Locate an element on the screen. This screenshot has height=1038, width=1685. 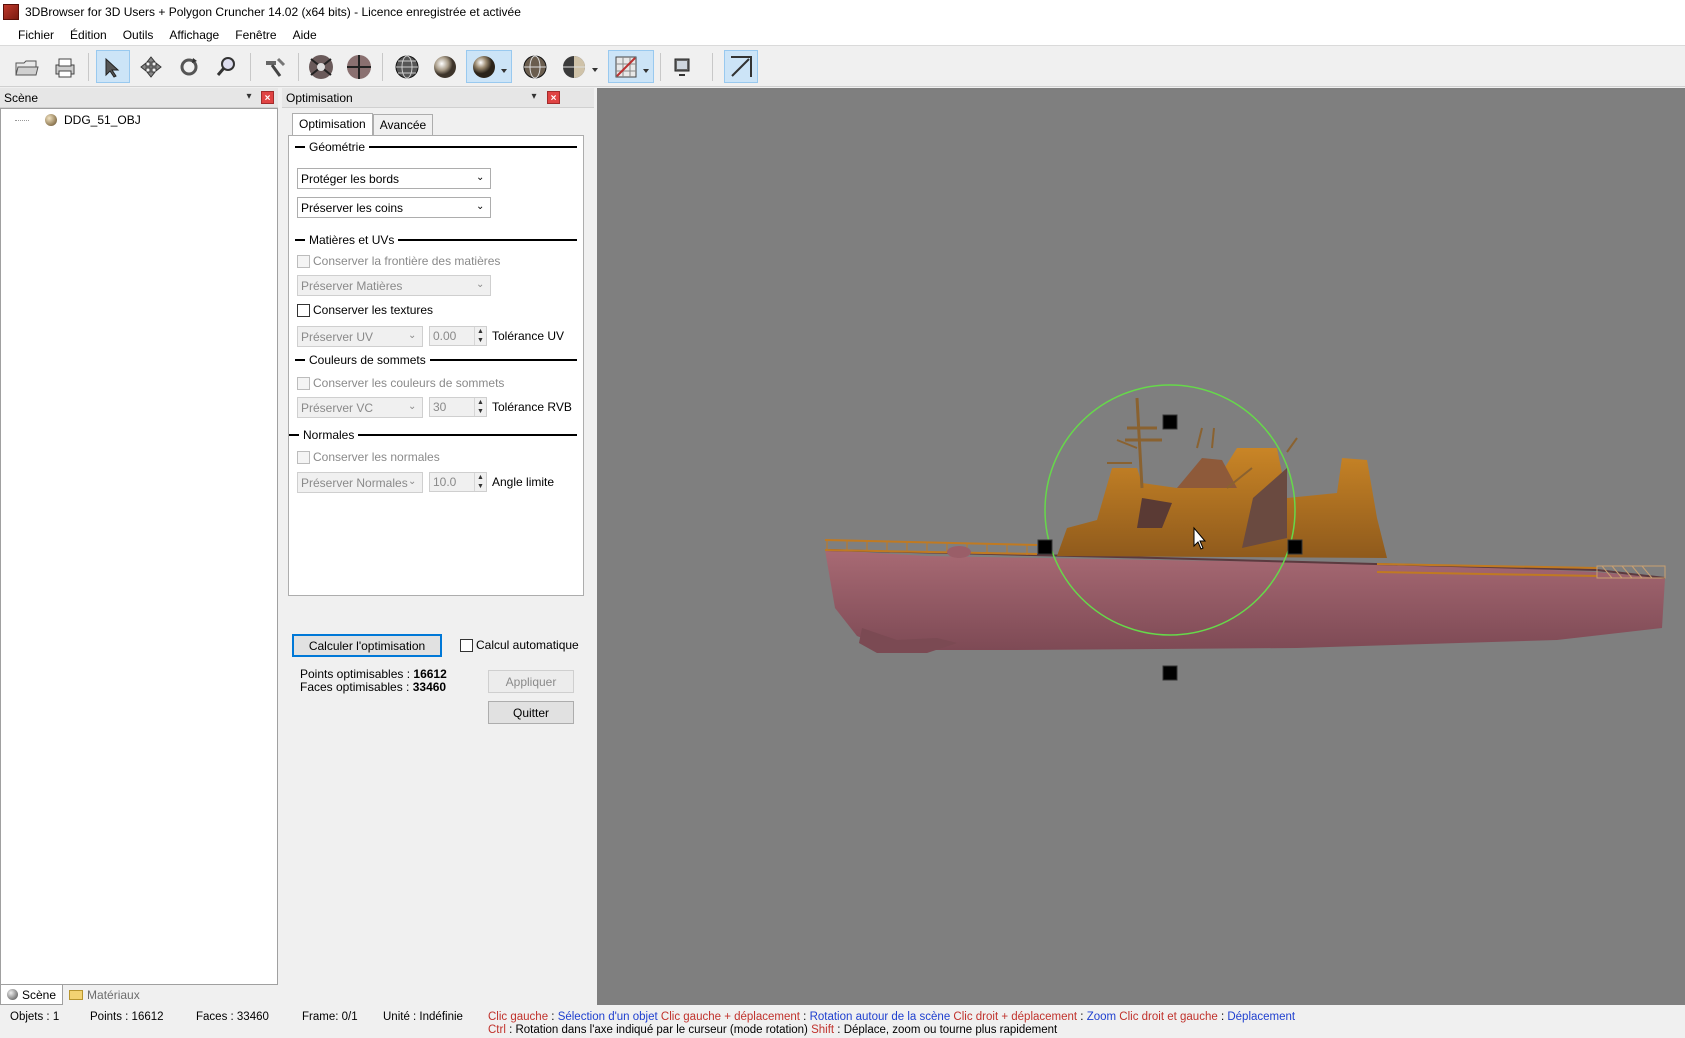
edges-select: Protéger les bords ⌄ is located at coordinates (394, 178).